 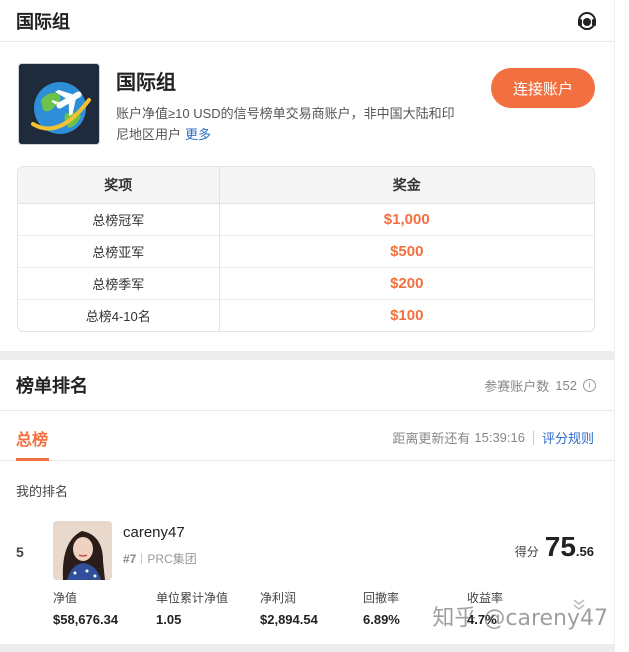 I want to click on rank-number: 5, so click(x=20, y=552).